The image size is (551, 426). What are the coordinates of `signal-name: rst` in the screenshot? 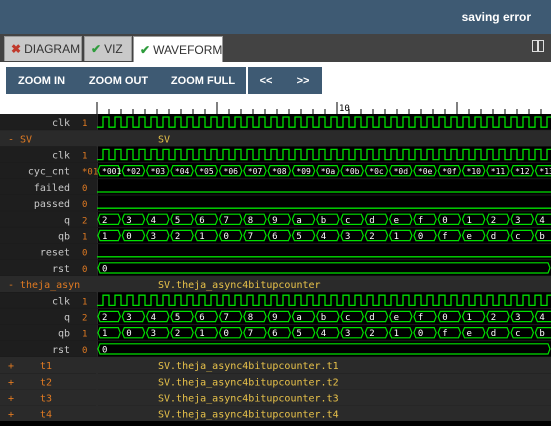 It's located at (61, 350).